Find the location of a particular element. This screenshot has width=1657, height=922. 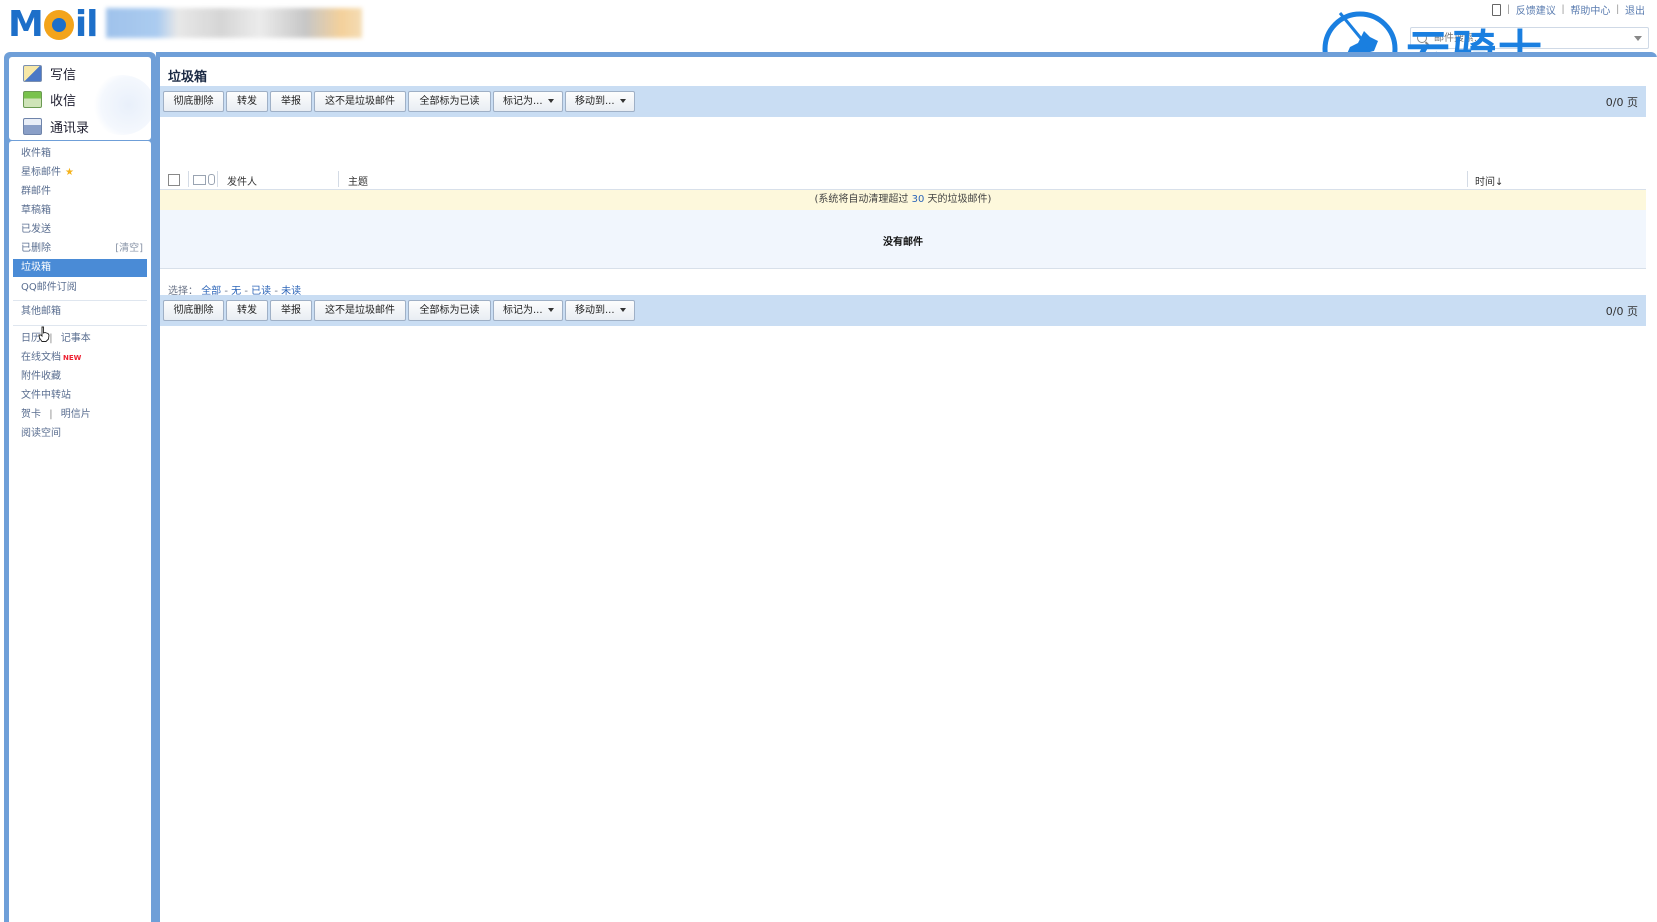

notebook-link: 记事本 is located at coordinates (76, 338).